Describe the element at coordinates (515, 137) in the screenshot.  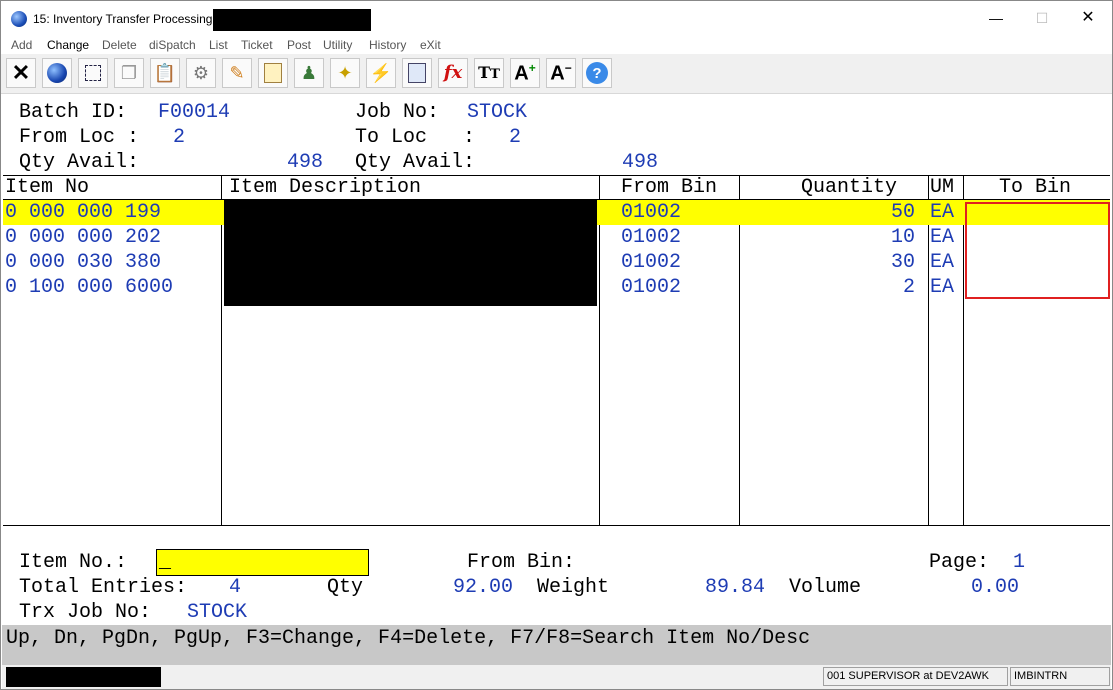
I see `to-loc-value: 2` at that location.